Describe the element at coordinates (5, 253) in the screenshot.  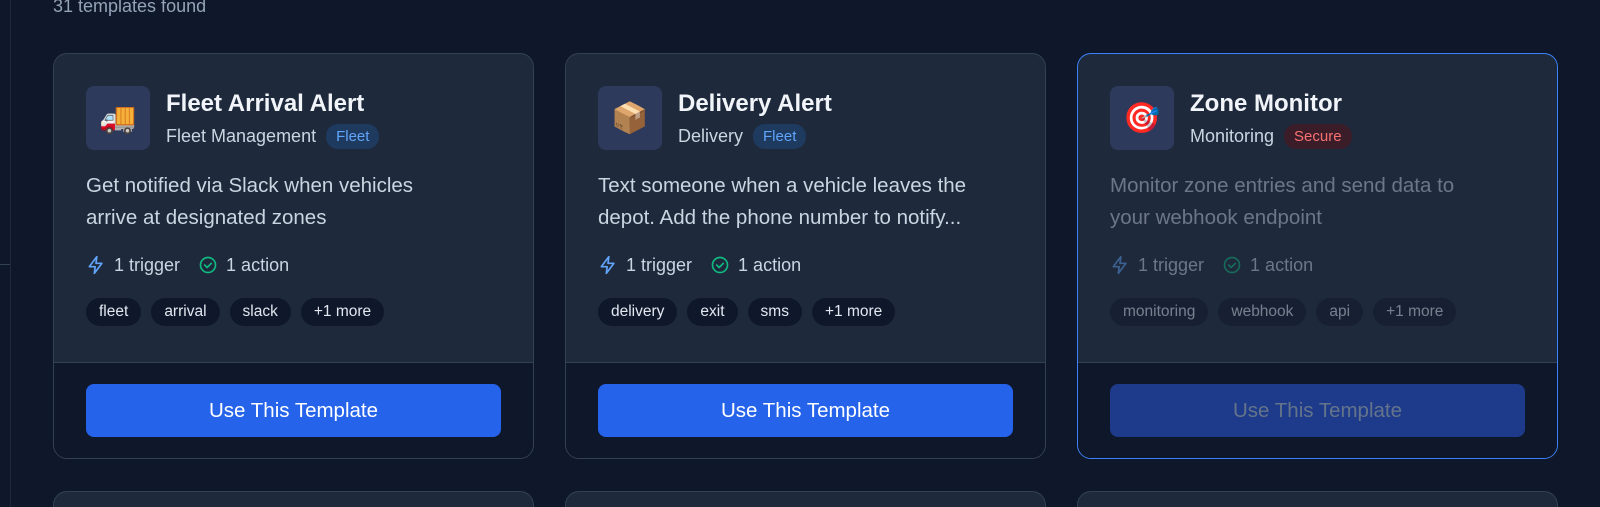
I see `sidebar-edge` at that location.